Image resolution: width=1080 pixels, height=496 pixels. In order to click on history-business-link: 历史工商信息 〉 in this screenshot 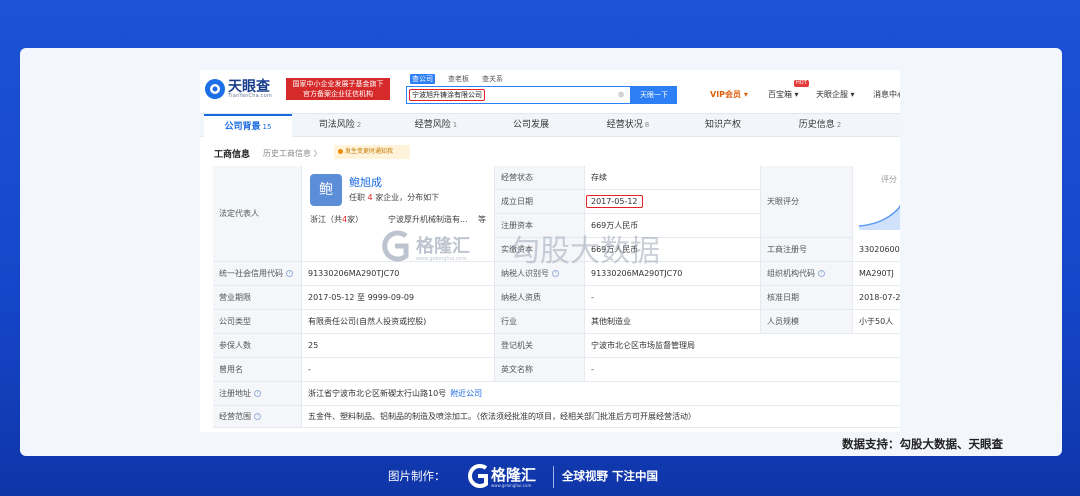, I will do `click(292, 153)`.